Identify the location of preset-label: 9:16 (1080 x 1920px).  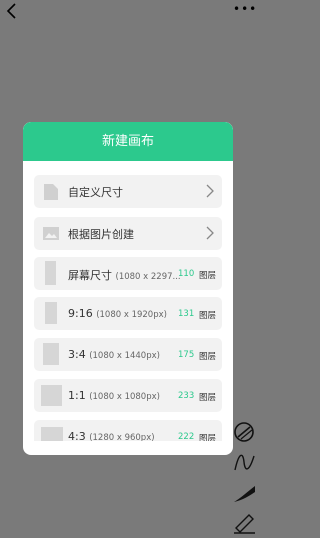
(117, 313).